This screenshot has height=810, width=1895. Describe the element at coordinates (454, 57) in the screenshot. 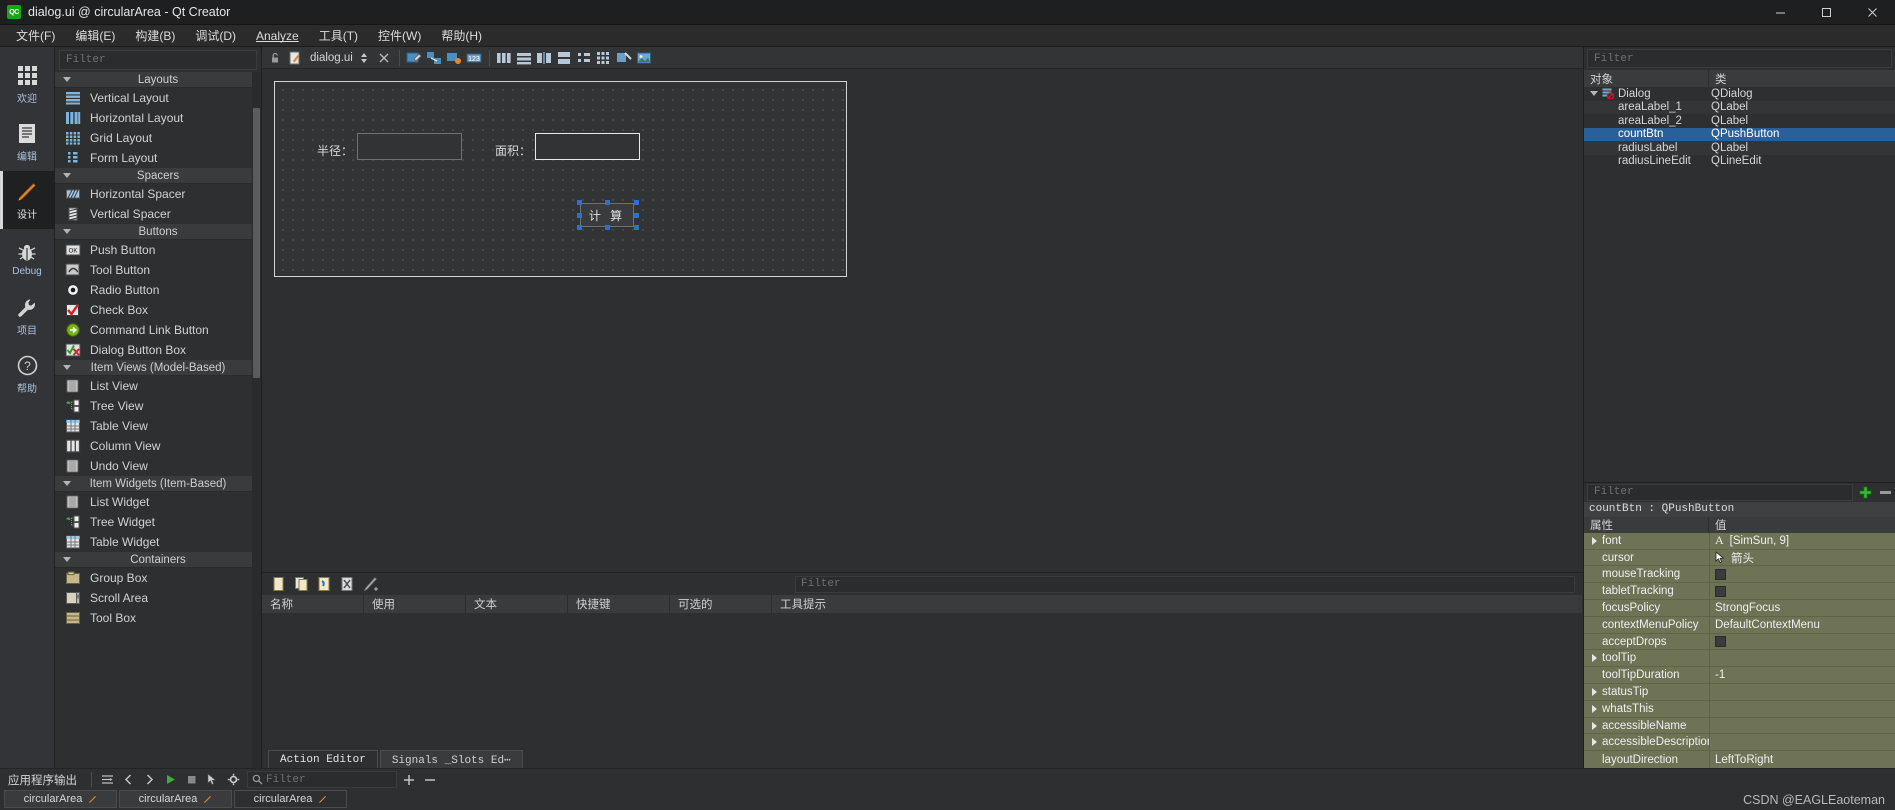

I see `edit-buddies-icon` at that location.